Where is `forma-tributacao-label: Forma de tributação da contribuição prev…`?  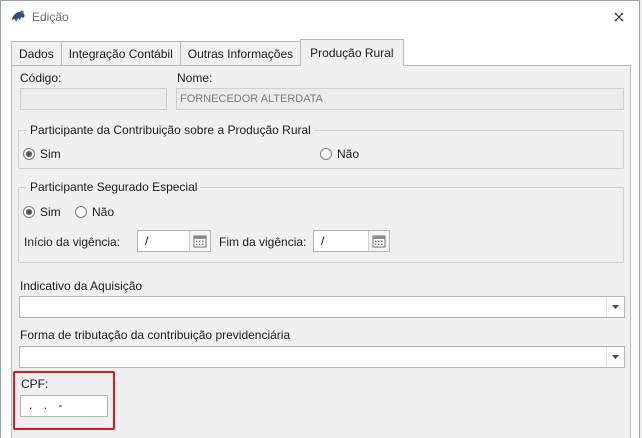 forma-tributacao-label: Forma de tributação da contribuição prev… is located at coordinates (155, 335).